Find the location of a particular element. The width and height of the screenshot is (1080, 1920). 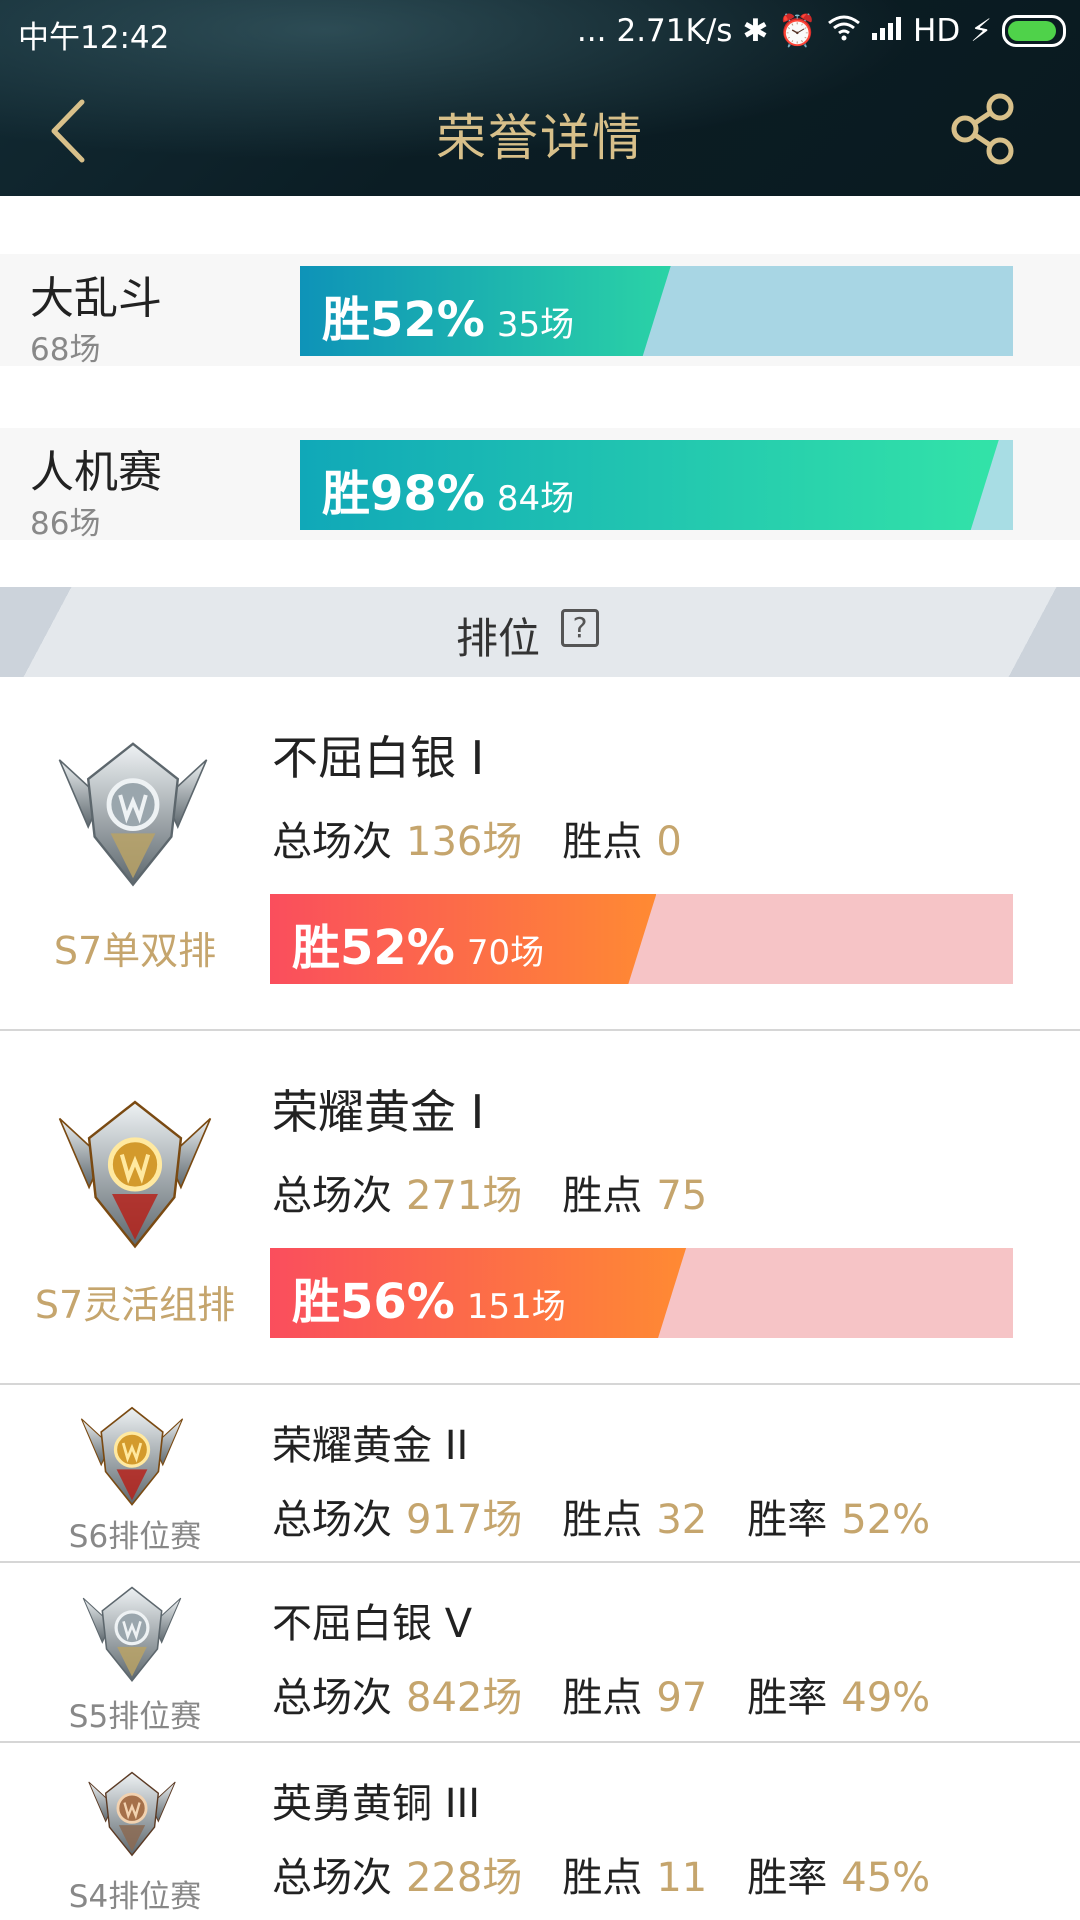

season-label: S7单双排 is located at coordinates (135, 951).